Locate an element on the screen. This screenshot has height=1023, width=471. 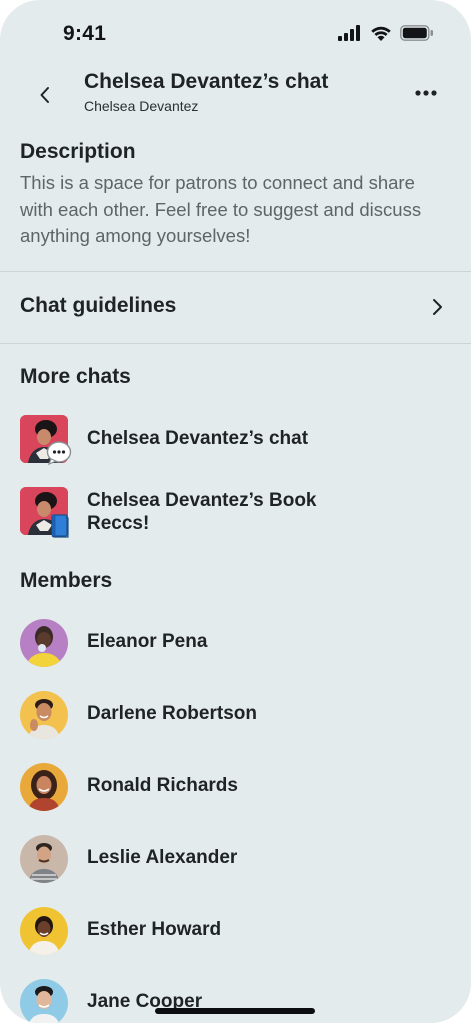
ellipsis-icon is located at coordinates (426, 93).